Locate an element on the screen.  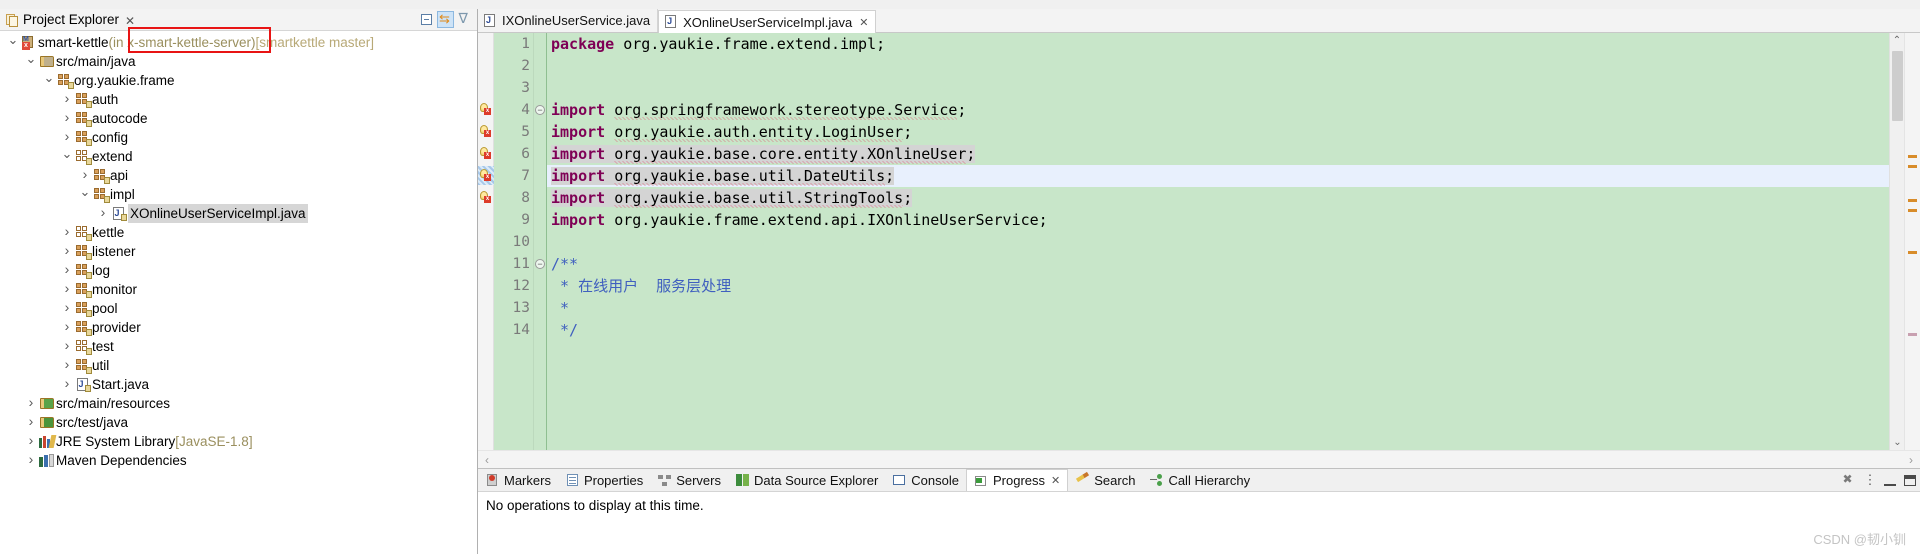
tree-item: test is located at coordinates (238, 346).